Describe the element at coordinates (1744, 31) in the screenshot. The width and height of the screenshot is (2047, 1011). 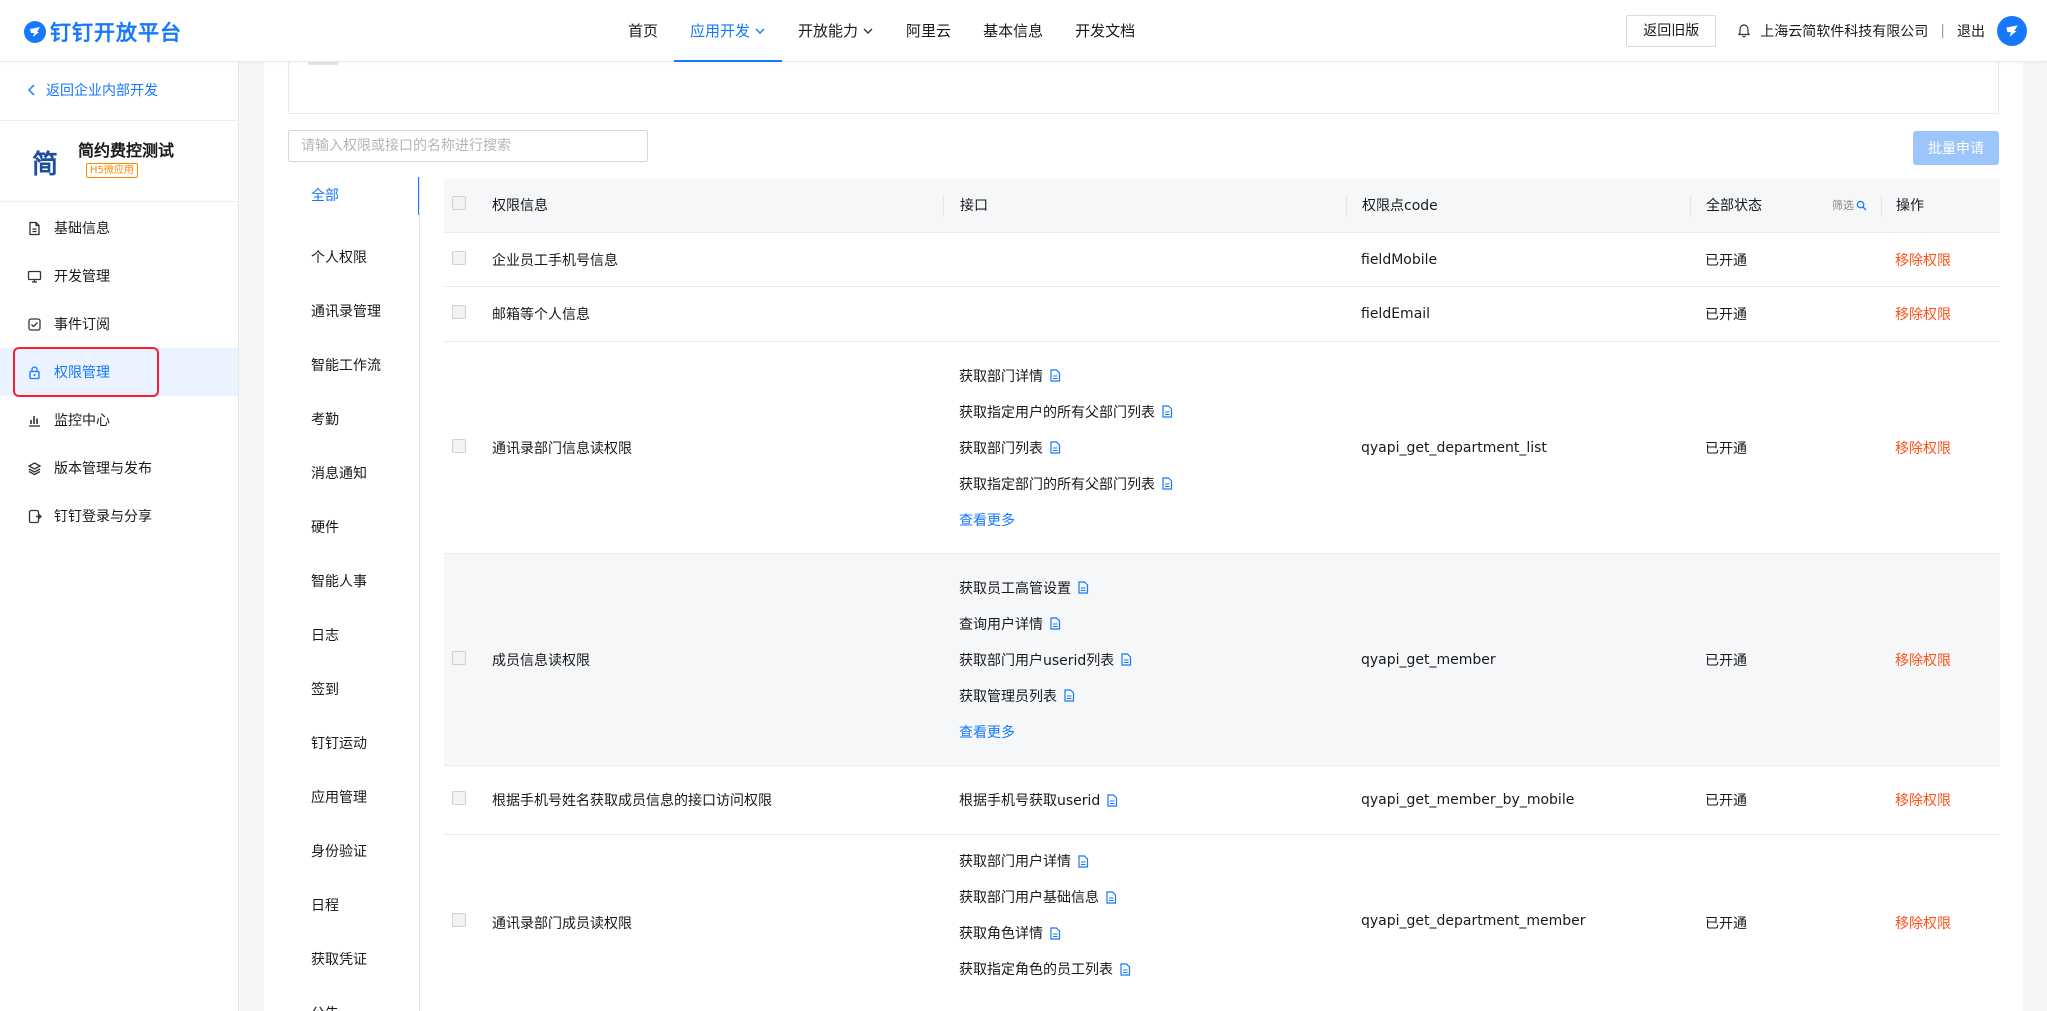
I see `bell-icon` at that location.